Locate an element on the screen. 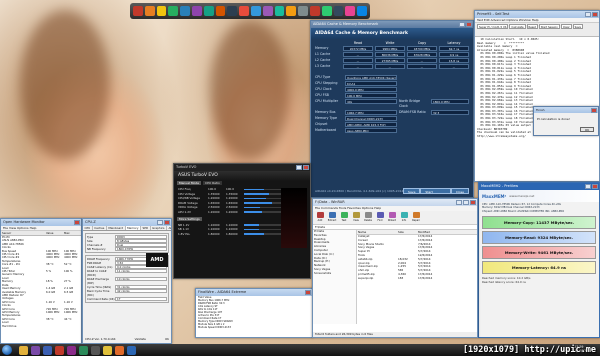 The image size is (600, 356). tab: Manual Mode is located at coordinates (189, 183).